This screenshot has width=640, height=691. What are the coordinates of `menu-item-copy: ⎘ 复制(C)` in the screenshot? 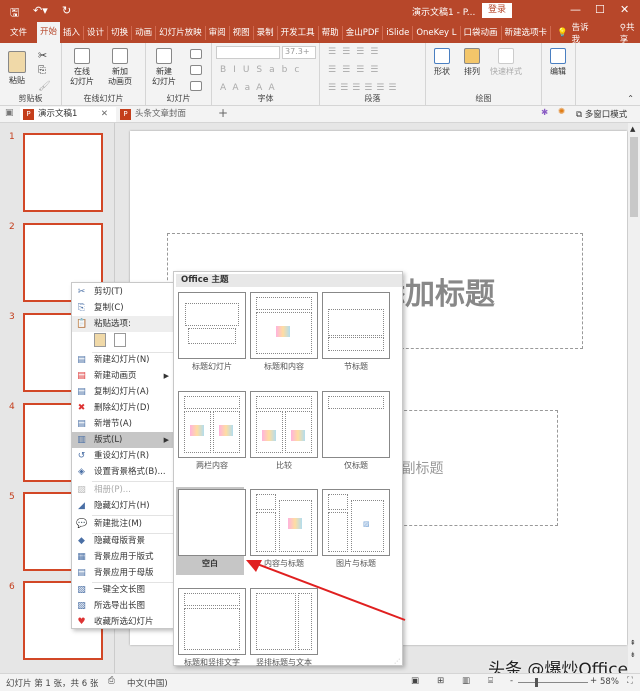 It's located at (122, 308).